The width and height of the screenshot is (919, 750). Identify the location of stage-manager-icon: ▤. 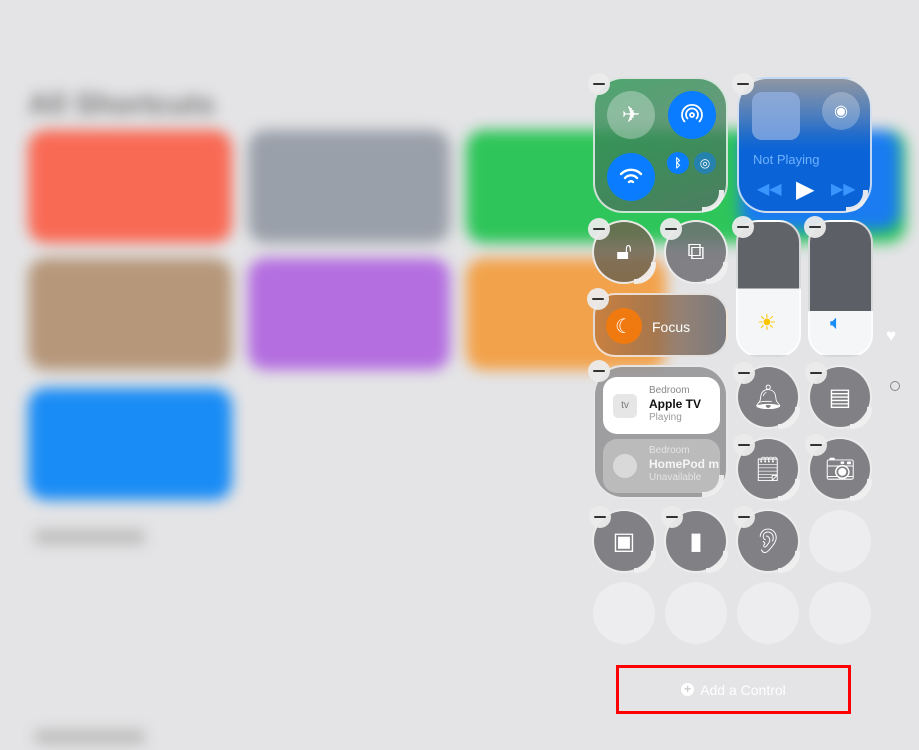
(840, 397).